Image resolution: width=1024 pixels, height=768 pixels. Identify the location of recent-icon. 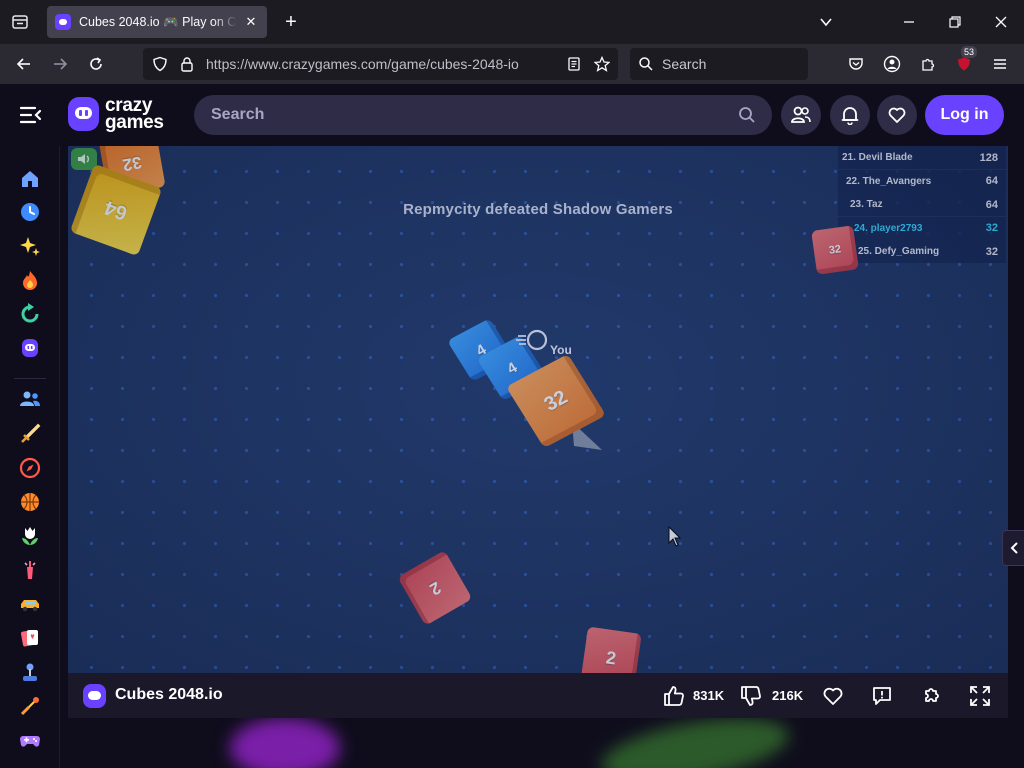
(30, 212).